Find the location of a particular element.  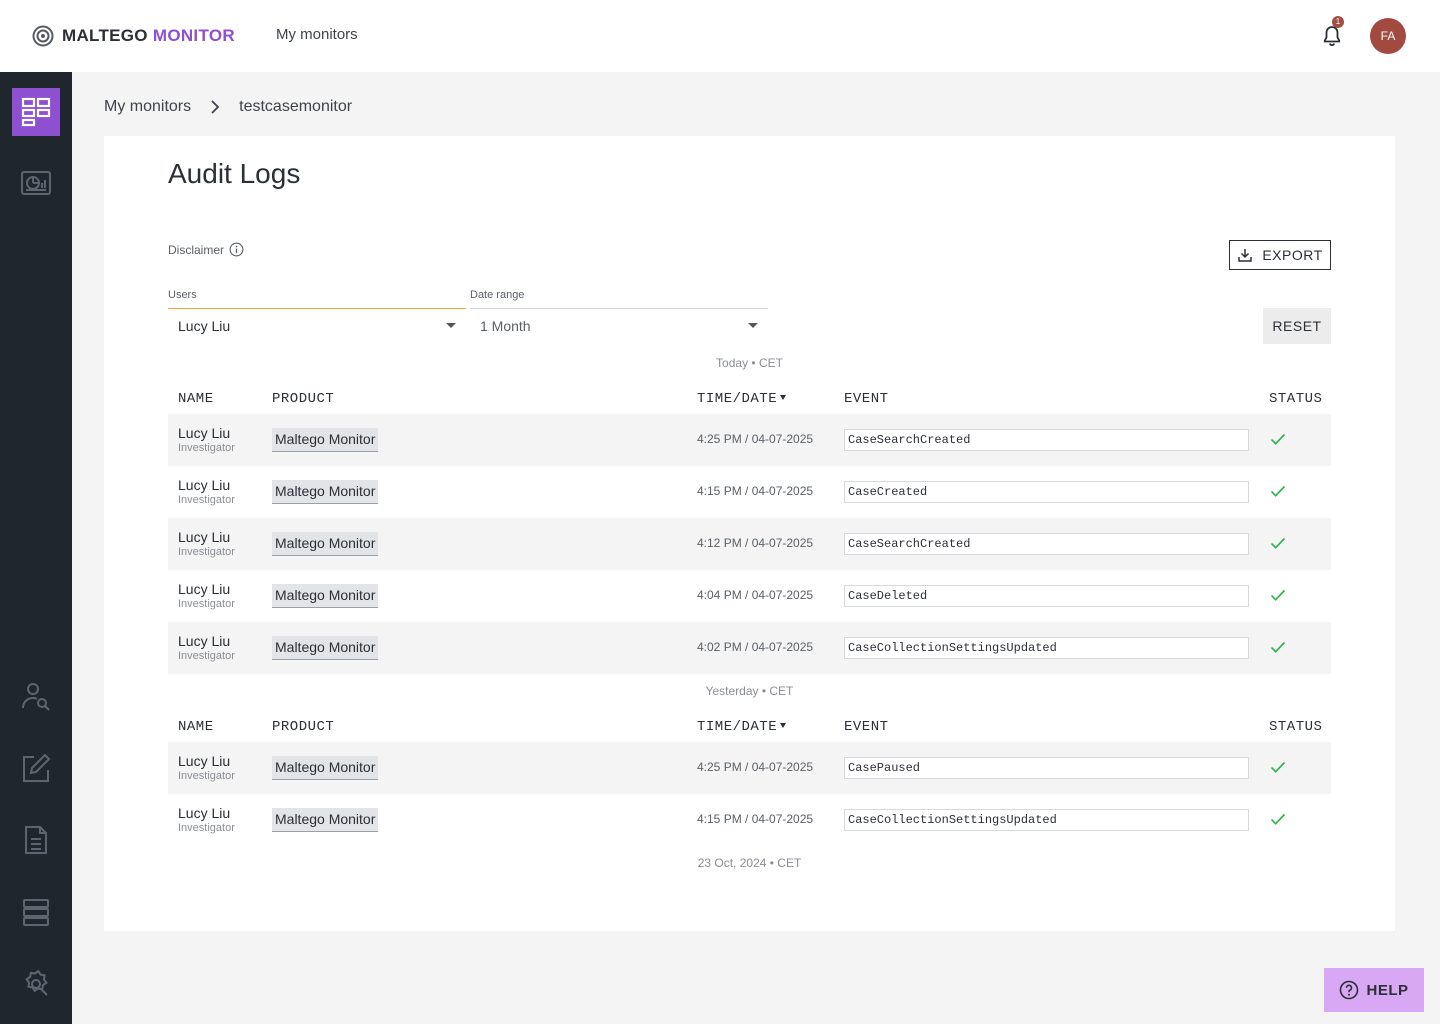

users-select-underline is located at coordinates (317, 308).